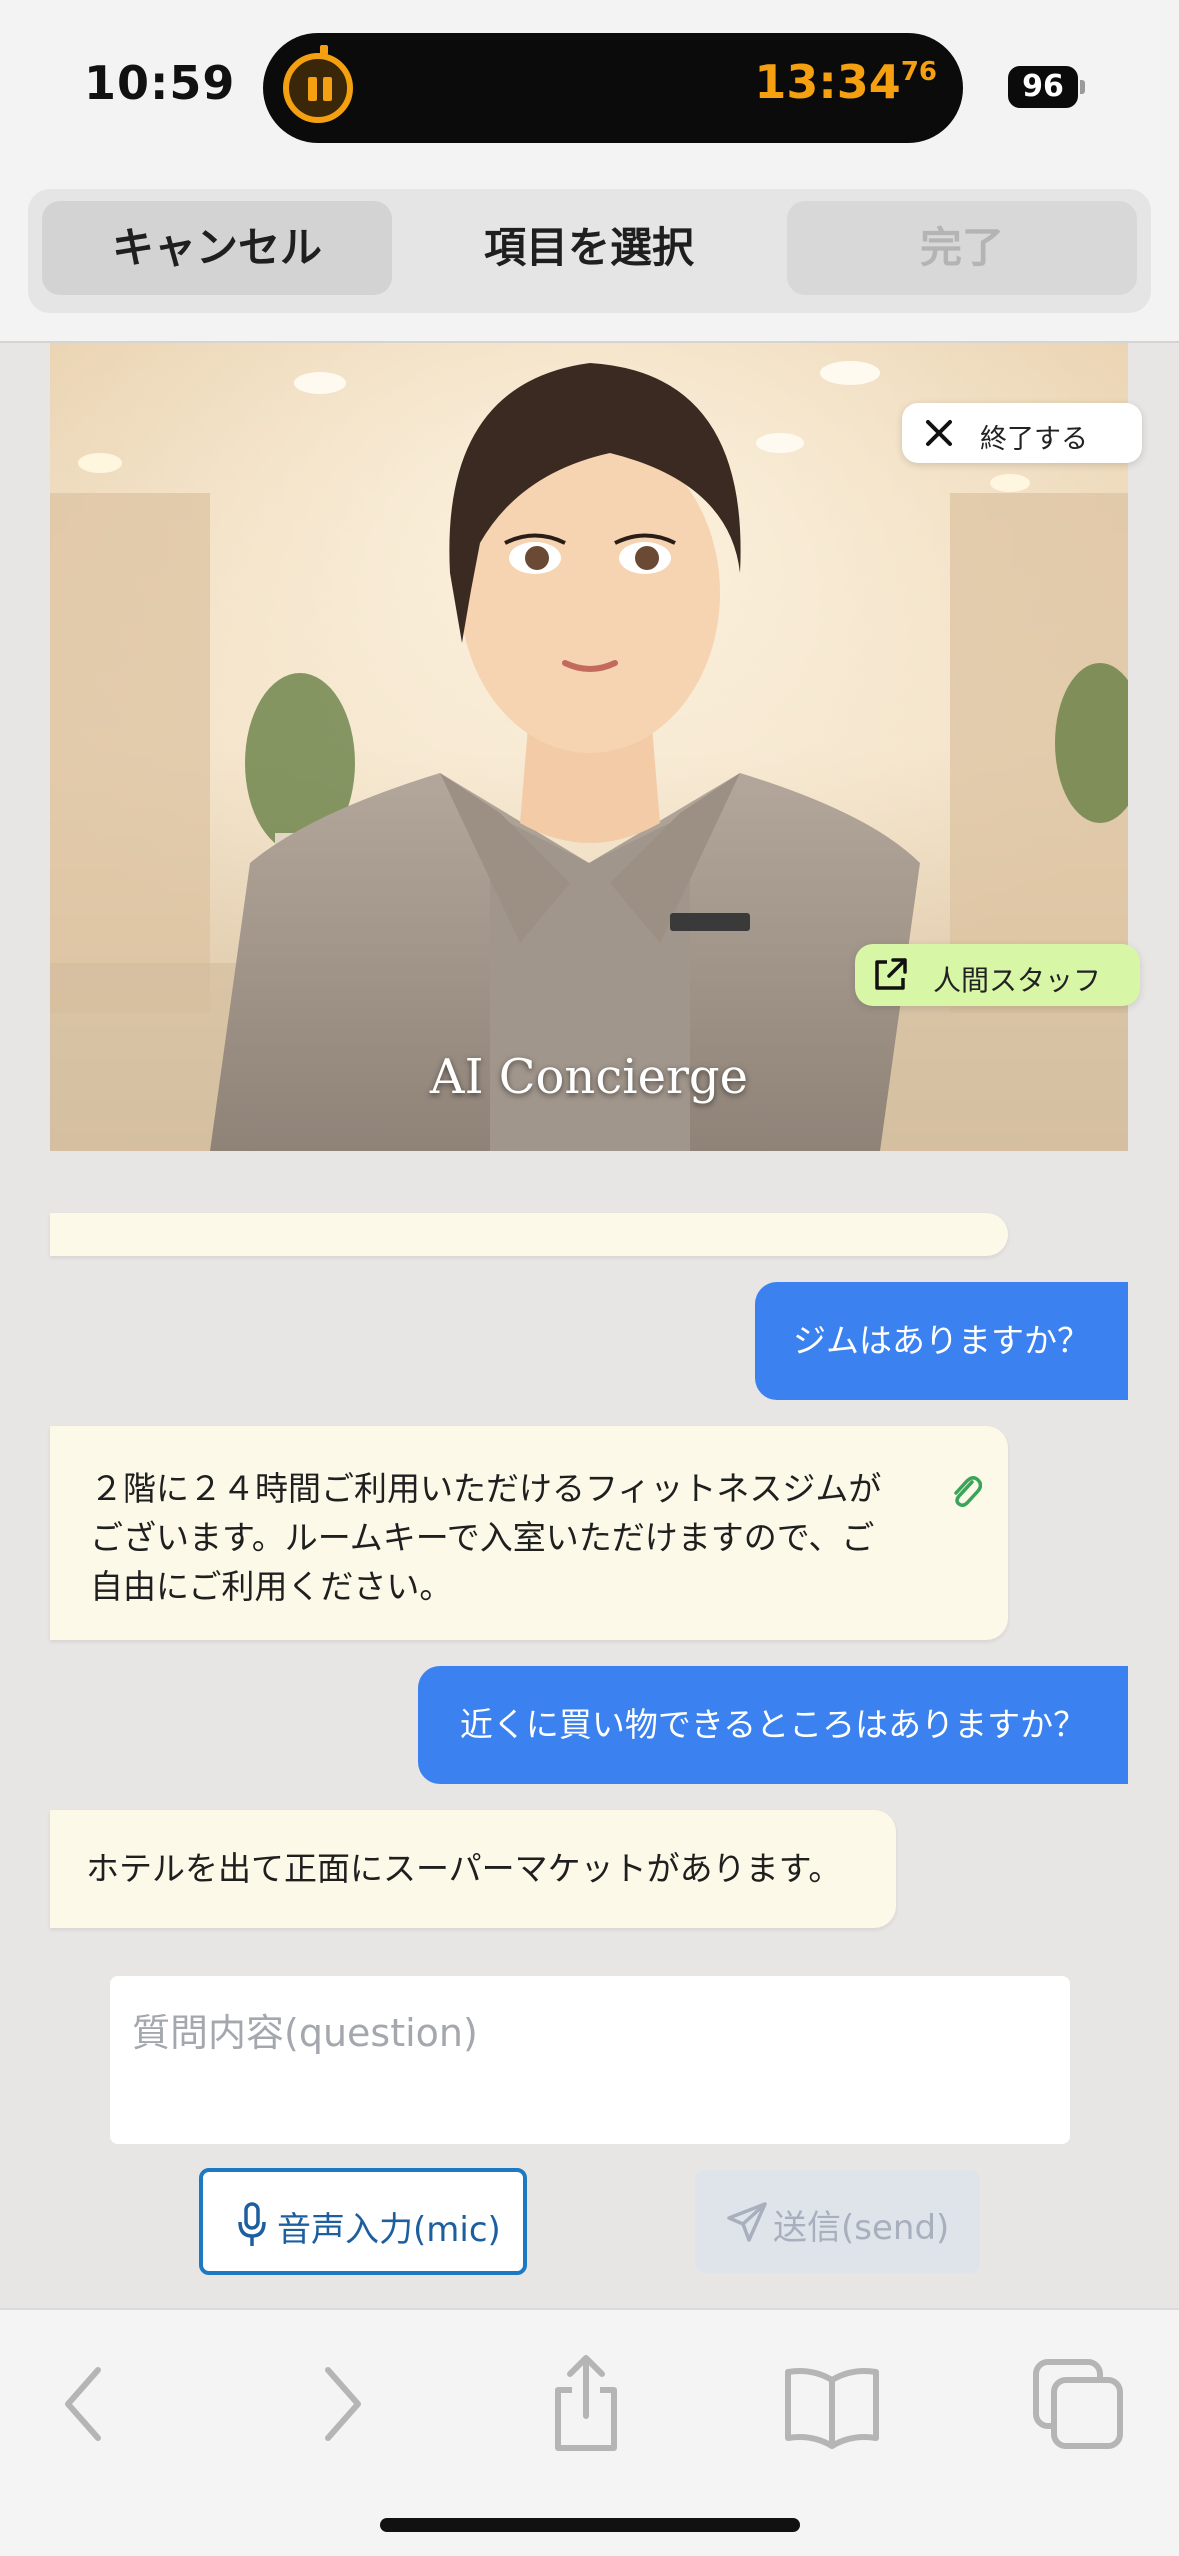 Image resolution: width=1179 pixels, height=2556 pixels. Describe the element at coordinates (773, 1725) in the screenshot. I see `user-message: 近くに買い物できるところはありますか？` at that location.